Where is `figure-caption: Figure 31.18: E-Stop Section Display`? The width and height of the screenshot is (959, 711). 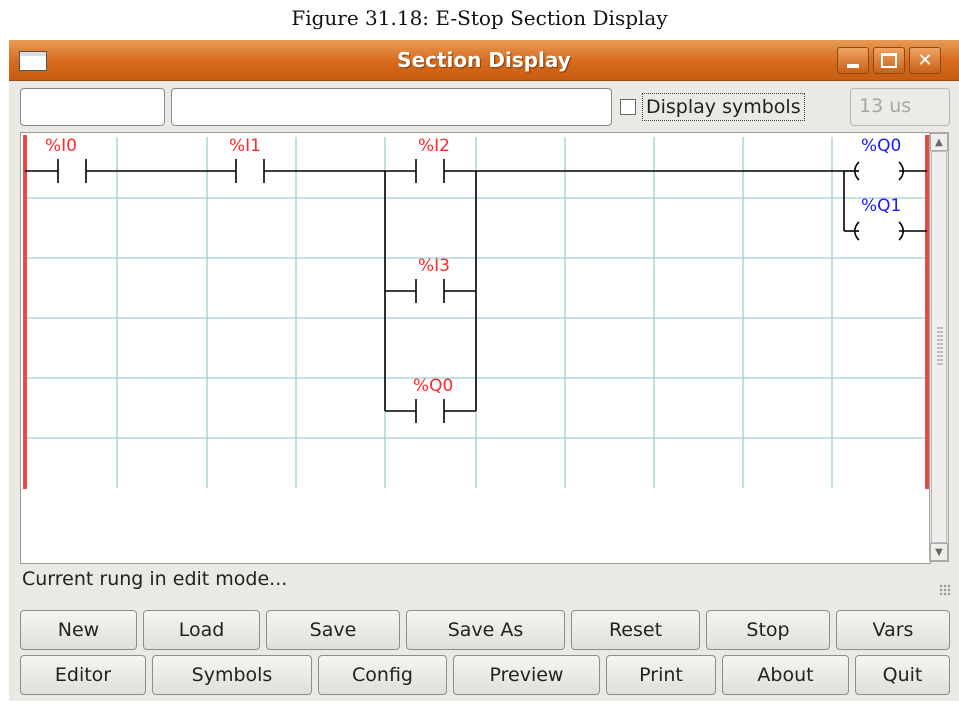
figure-caption: Figure 31.18: E-Stop Section Display is located at coordinates (479, 18).